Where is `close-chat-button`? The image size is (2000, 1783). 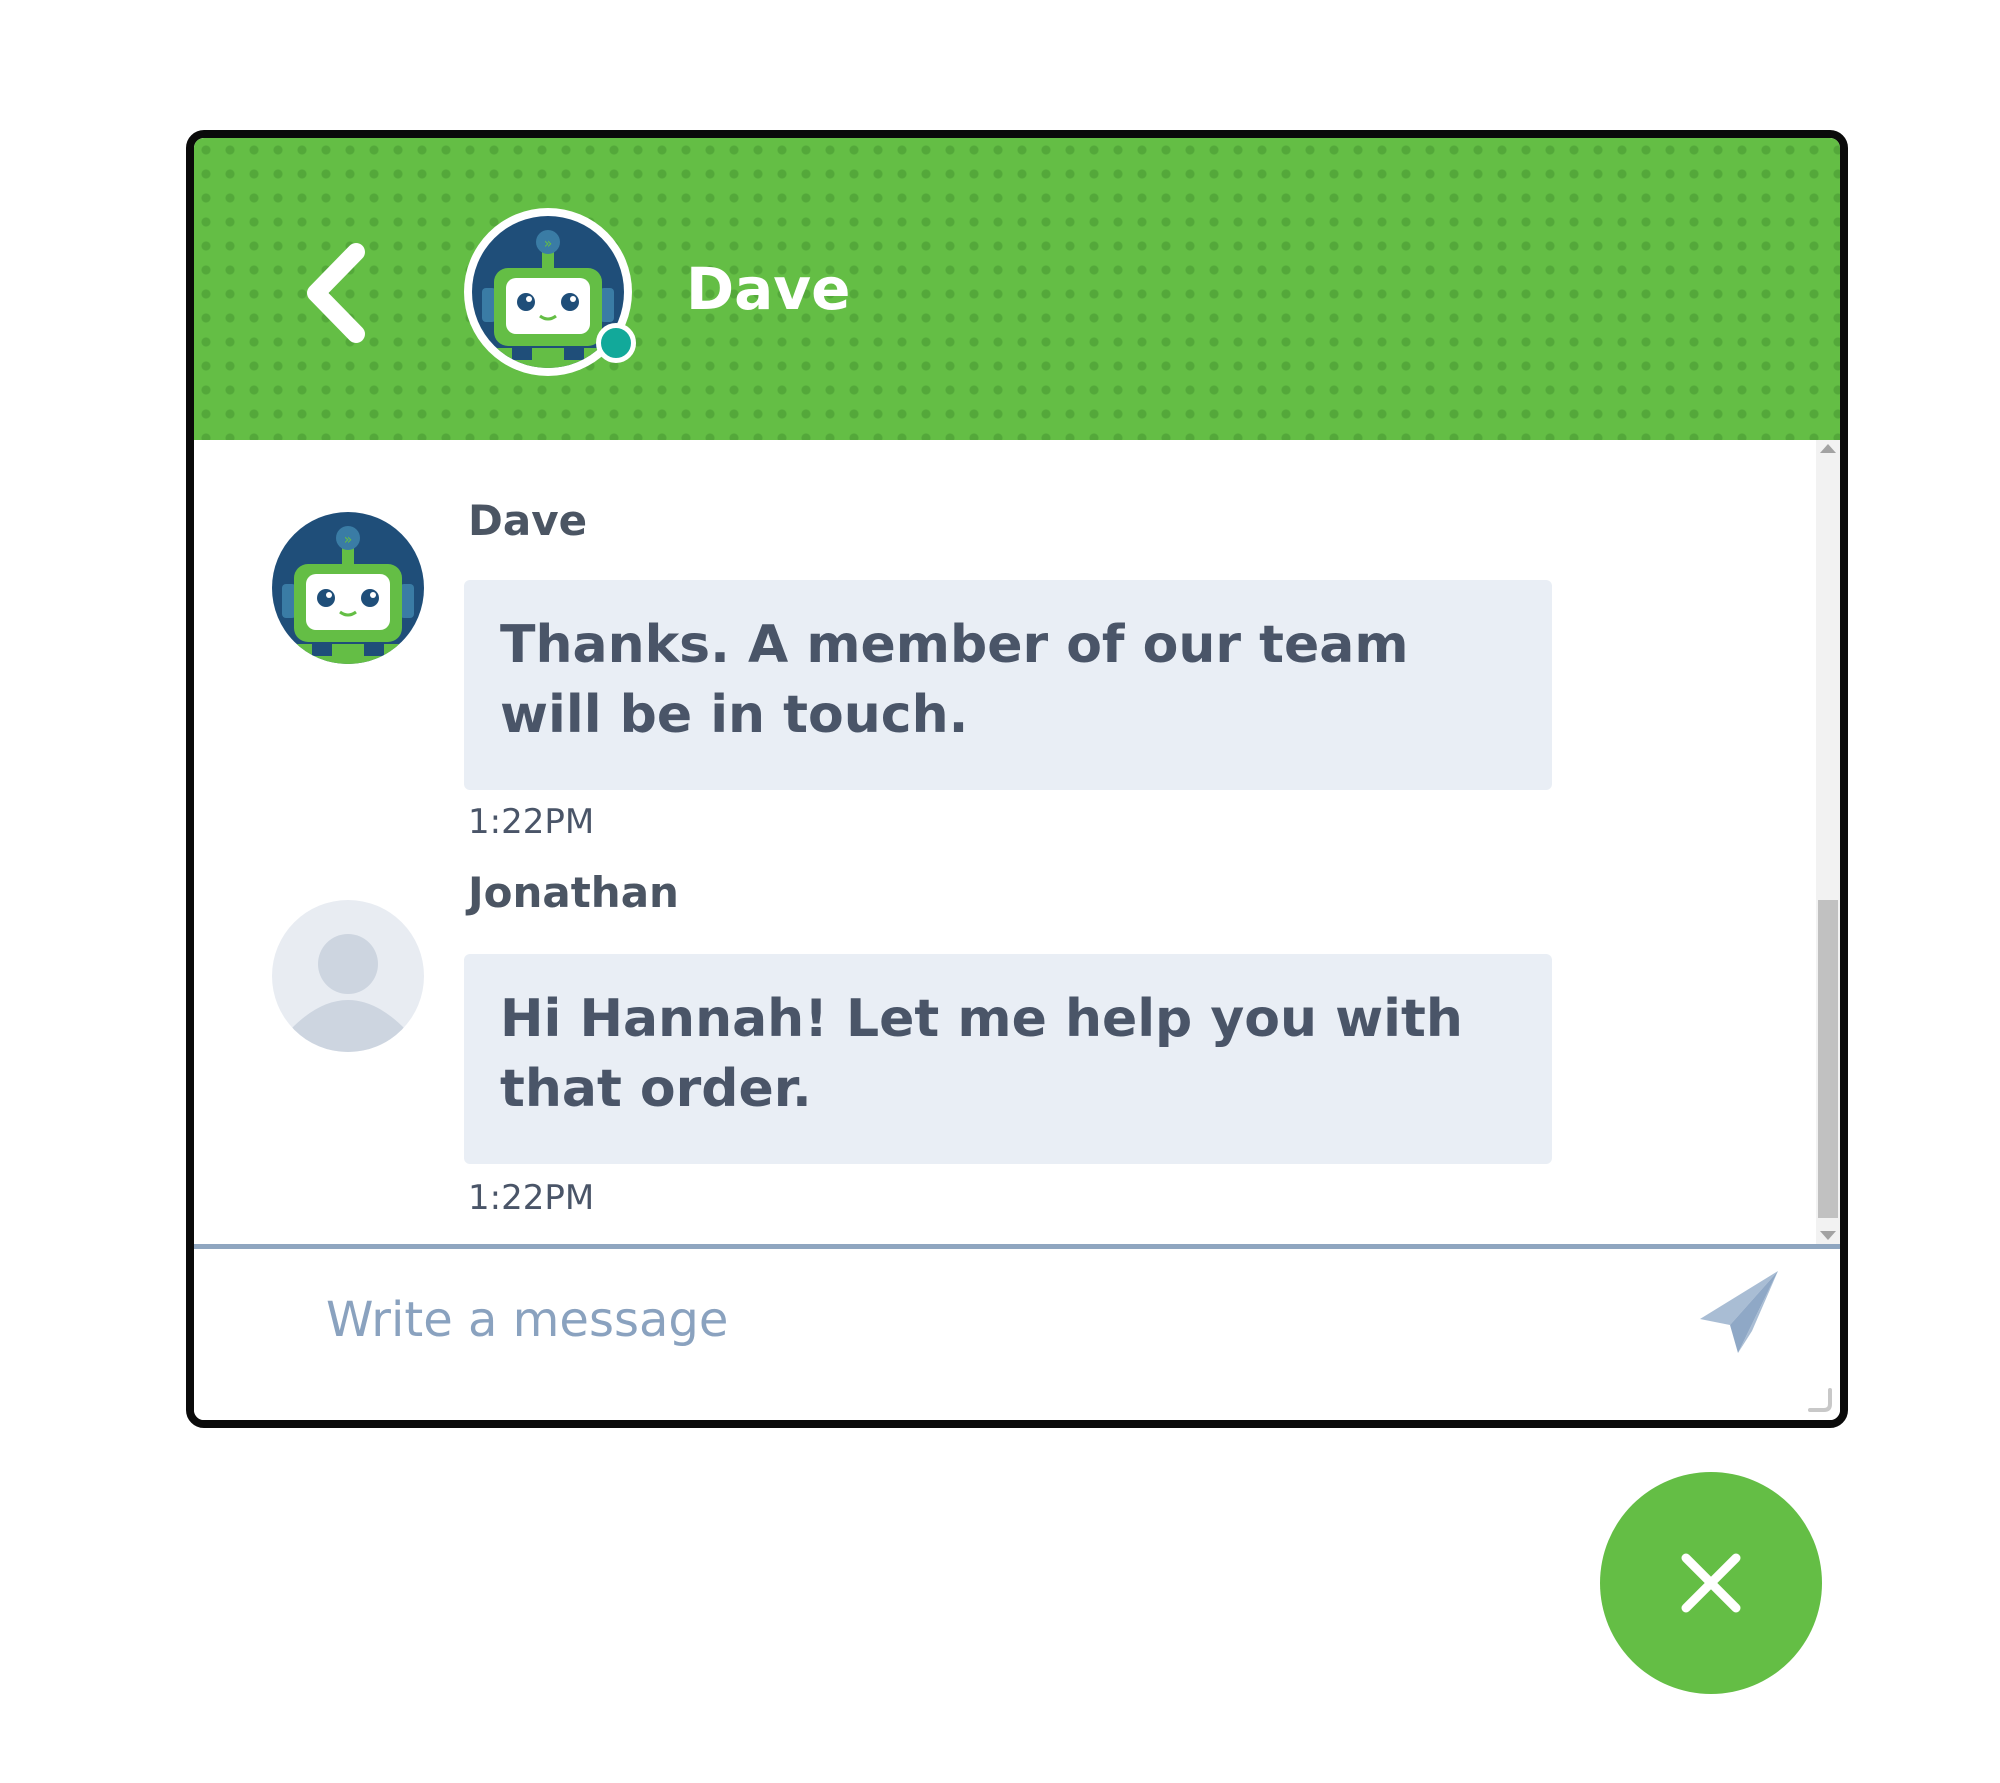
close-chat-button is located at coordinates (1711, 1583).